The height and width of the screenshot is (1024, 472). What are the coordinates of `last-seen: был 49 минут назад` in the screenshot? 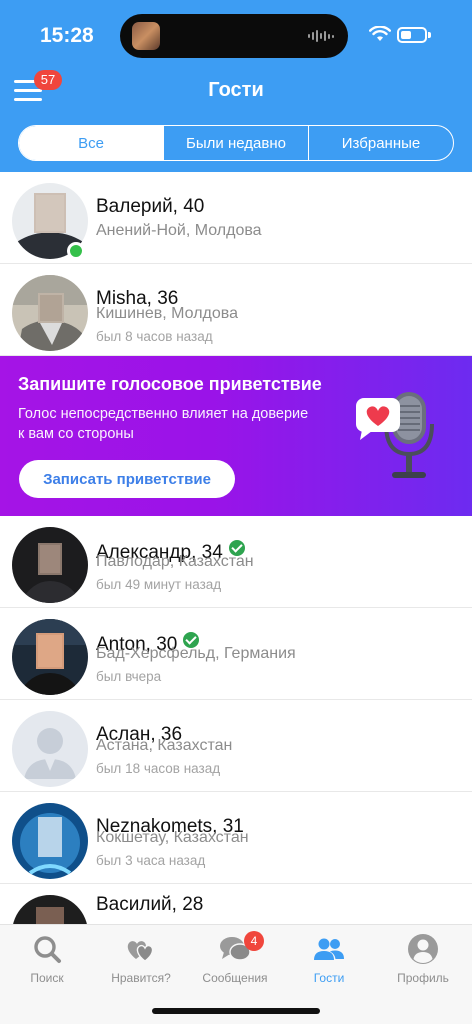 It's located at (159, 584).